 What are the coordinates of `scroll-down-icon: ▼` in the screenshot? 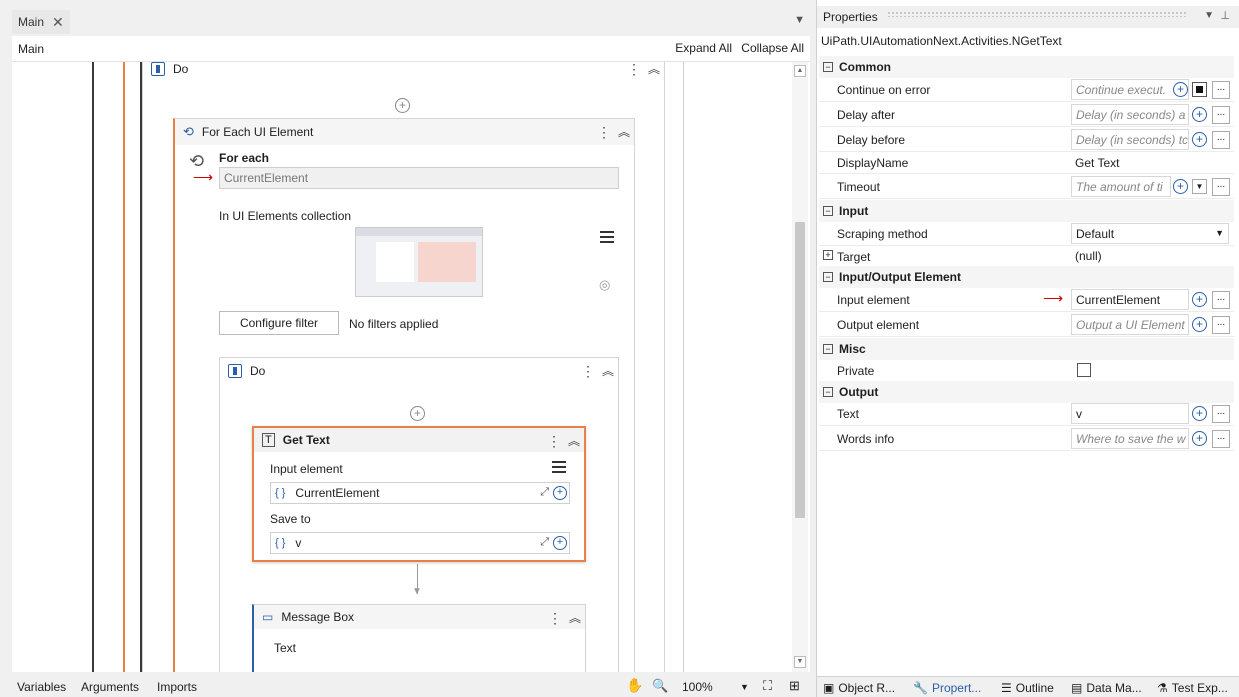 It's located at (800, 662).